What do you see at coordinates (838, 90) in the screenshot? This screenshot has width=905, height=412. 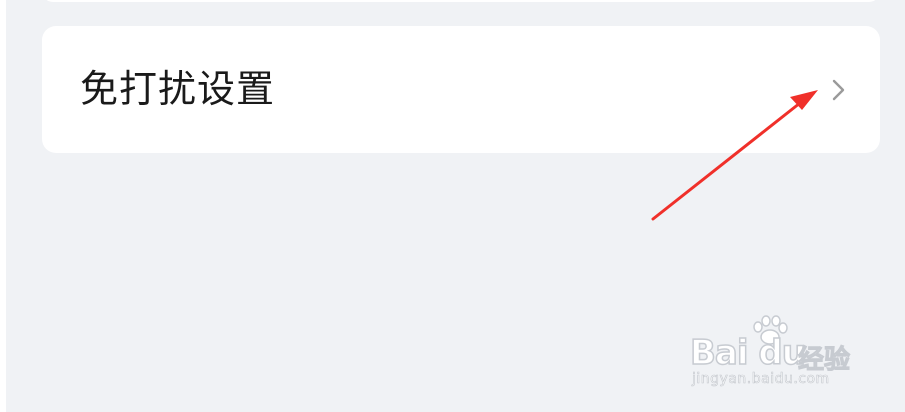 I see `chevron-right-icon` at bounding box center [838, 90].